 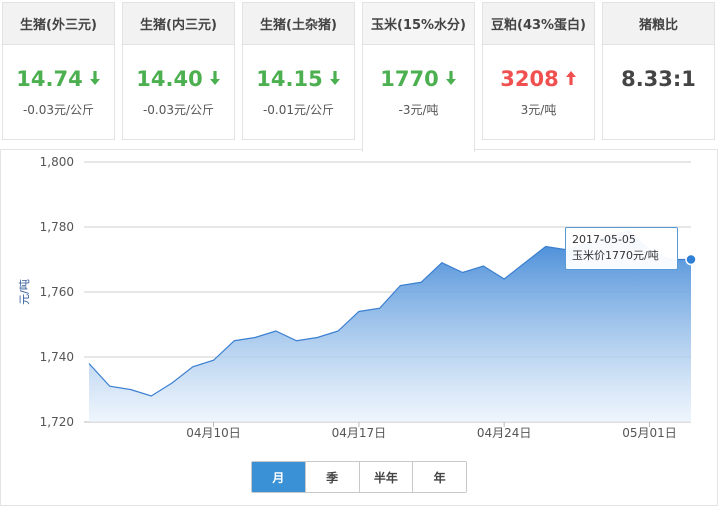 What do you see at coordinates (57, 162) in the screenshot?
I see `y-tick-label: 1,800` at bounding box center [57, 162].